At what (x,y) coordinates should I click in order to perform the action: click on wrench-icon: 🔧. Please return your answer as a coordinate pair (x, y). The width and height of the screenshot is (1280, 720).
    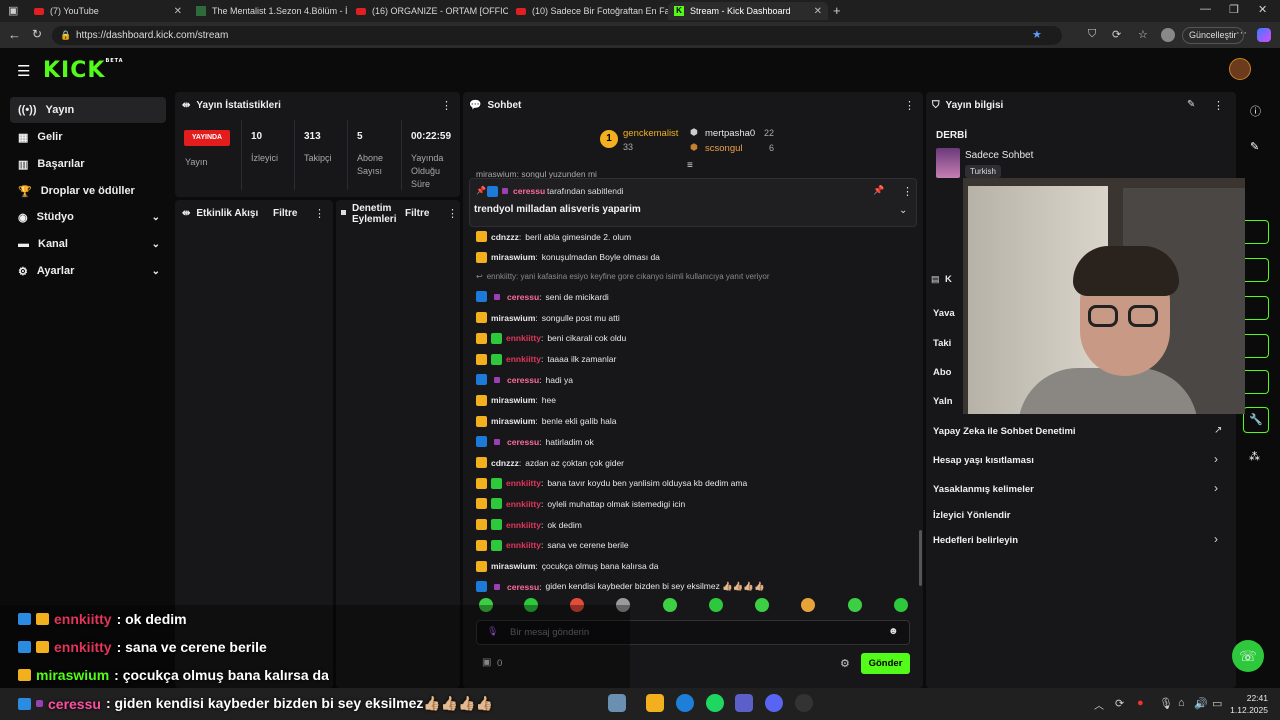
    Looking at the image, I should click on (1256, 420).